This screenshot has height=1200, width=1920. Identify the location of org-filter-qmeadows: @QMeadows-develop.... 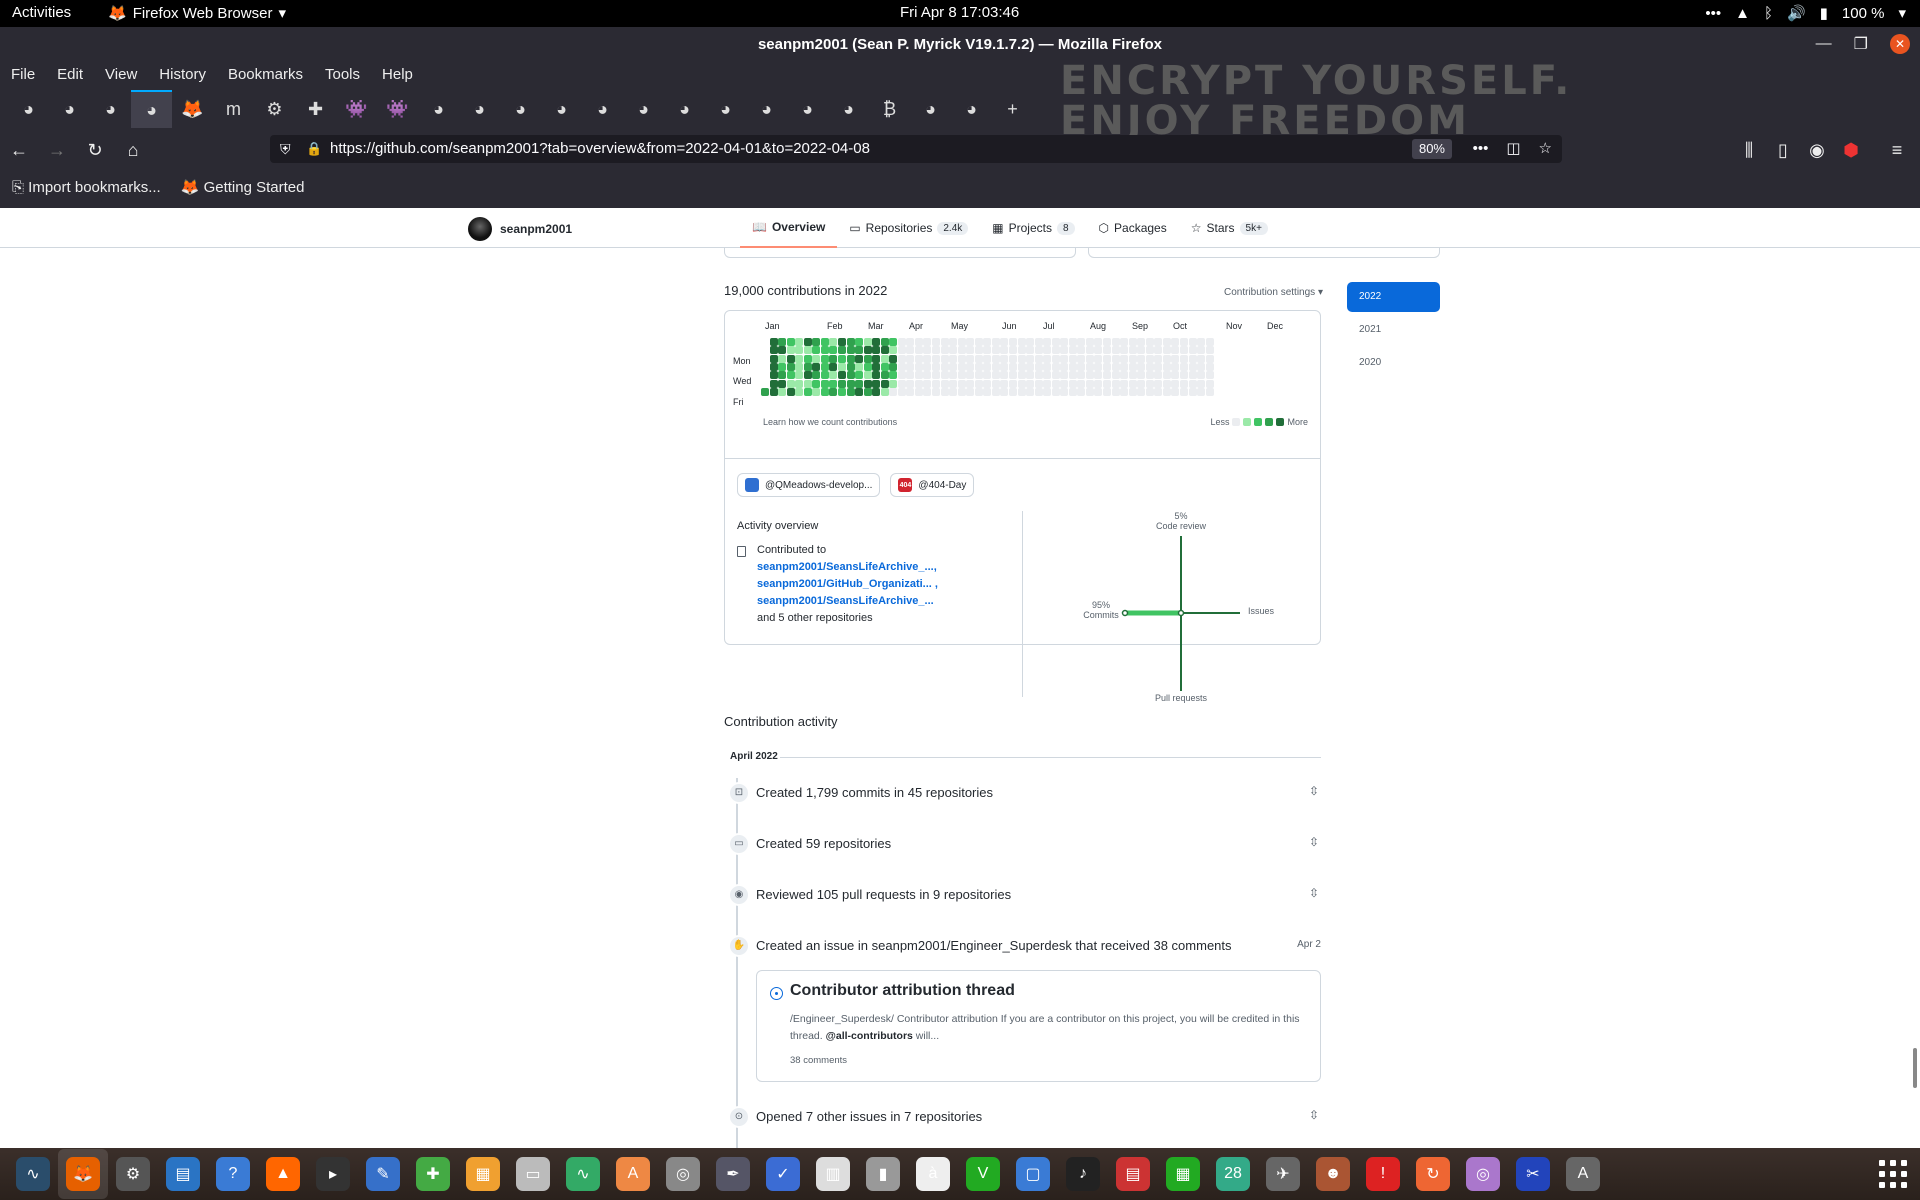
(809, 485).